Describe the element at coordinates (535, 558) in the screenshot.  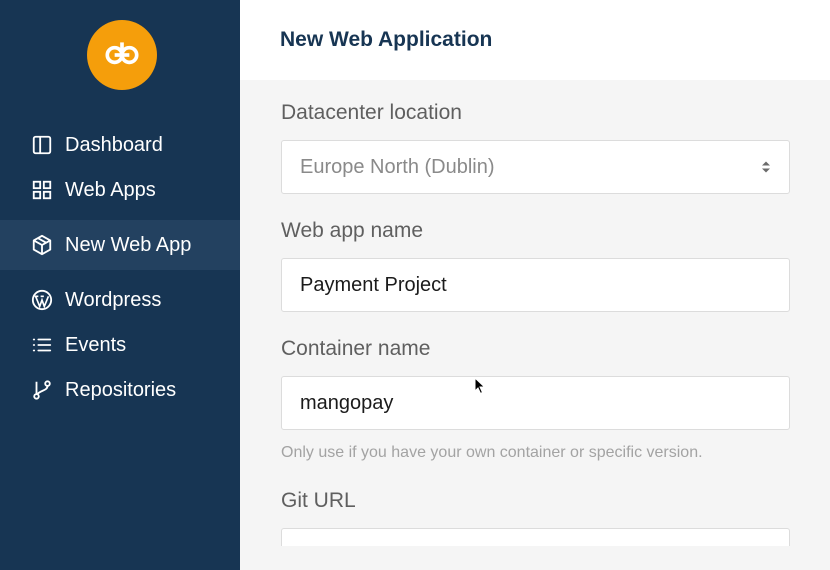
I see `bottom-strip` at that location.